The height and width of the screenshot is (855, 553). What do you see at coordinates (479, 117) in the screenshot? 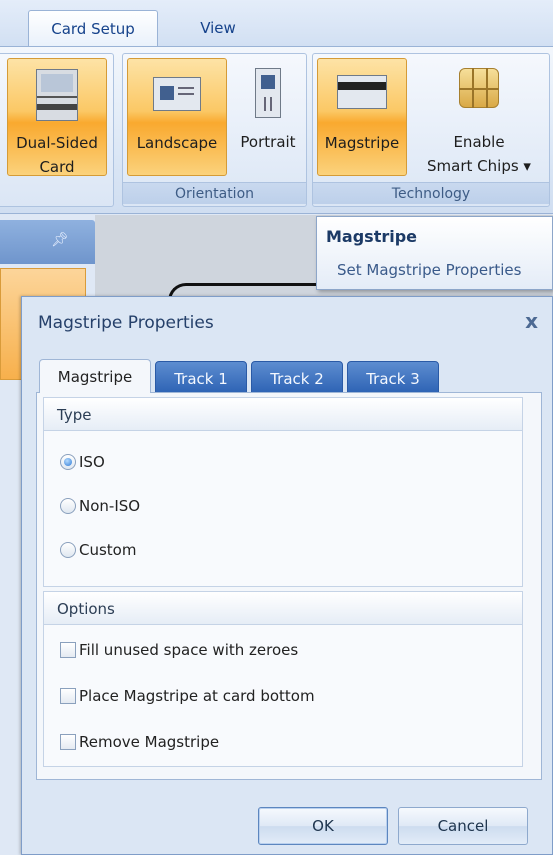
I see `enable-smart-chips-button: Enable Smart Chips ▾` at bounding box center [479, 117].